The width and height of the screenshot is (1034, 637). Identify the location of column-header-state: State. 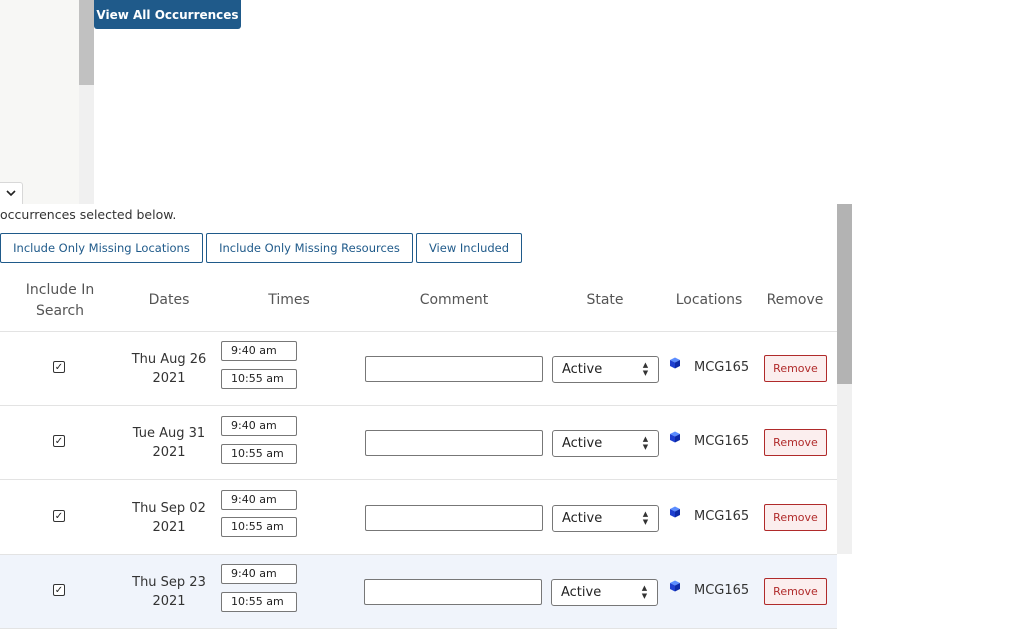
(605, 300).